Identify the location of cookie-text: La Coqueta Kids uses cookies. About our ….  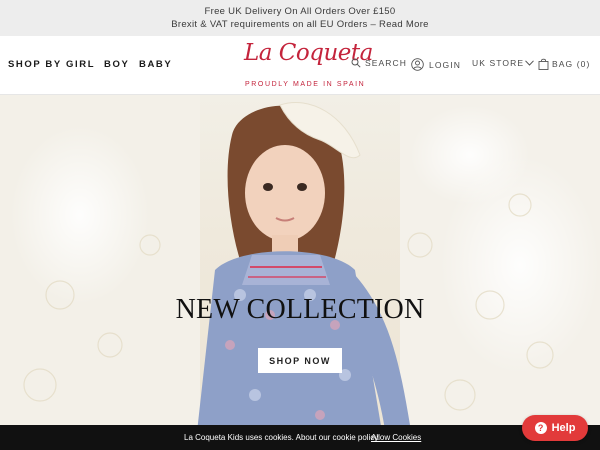
(282, 437).